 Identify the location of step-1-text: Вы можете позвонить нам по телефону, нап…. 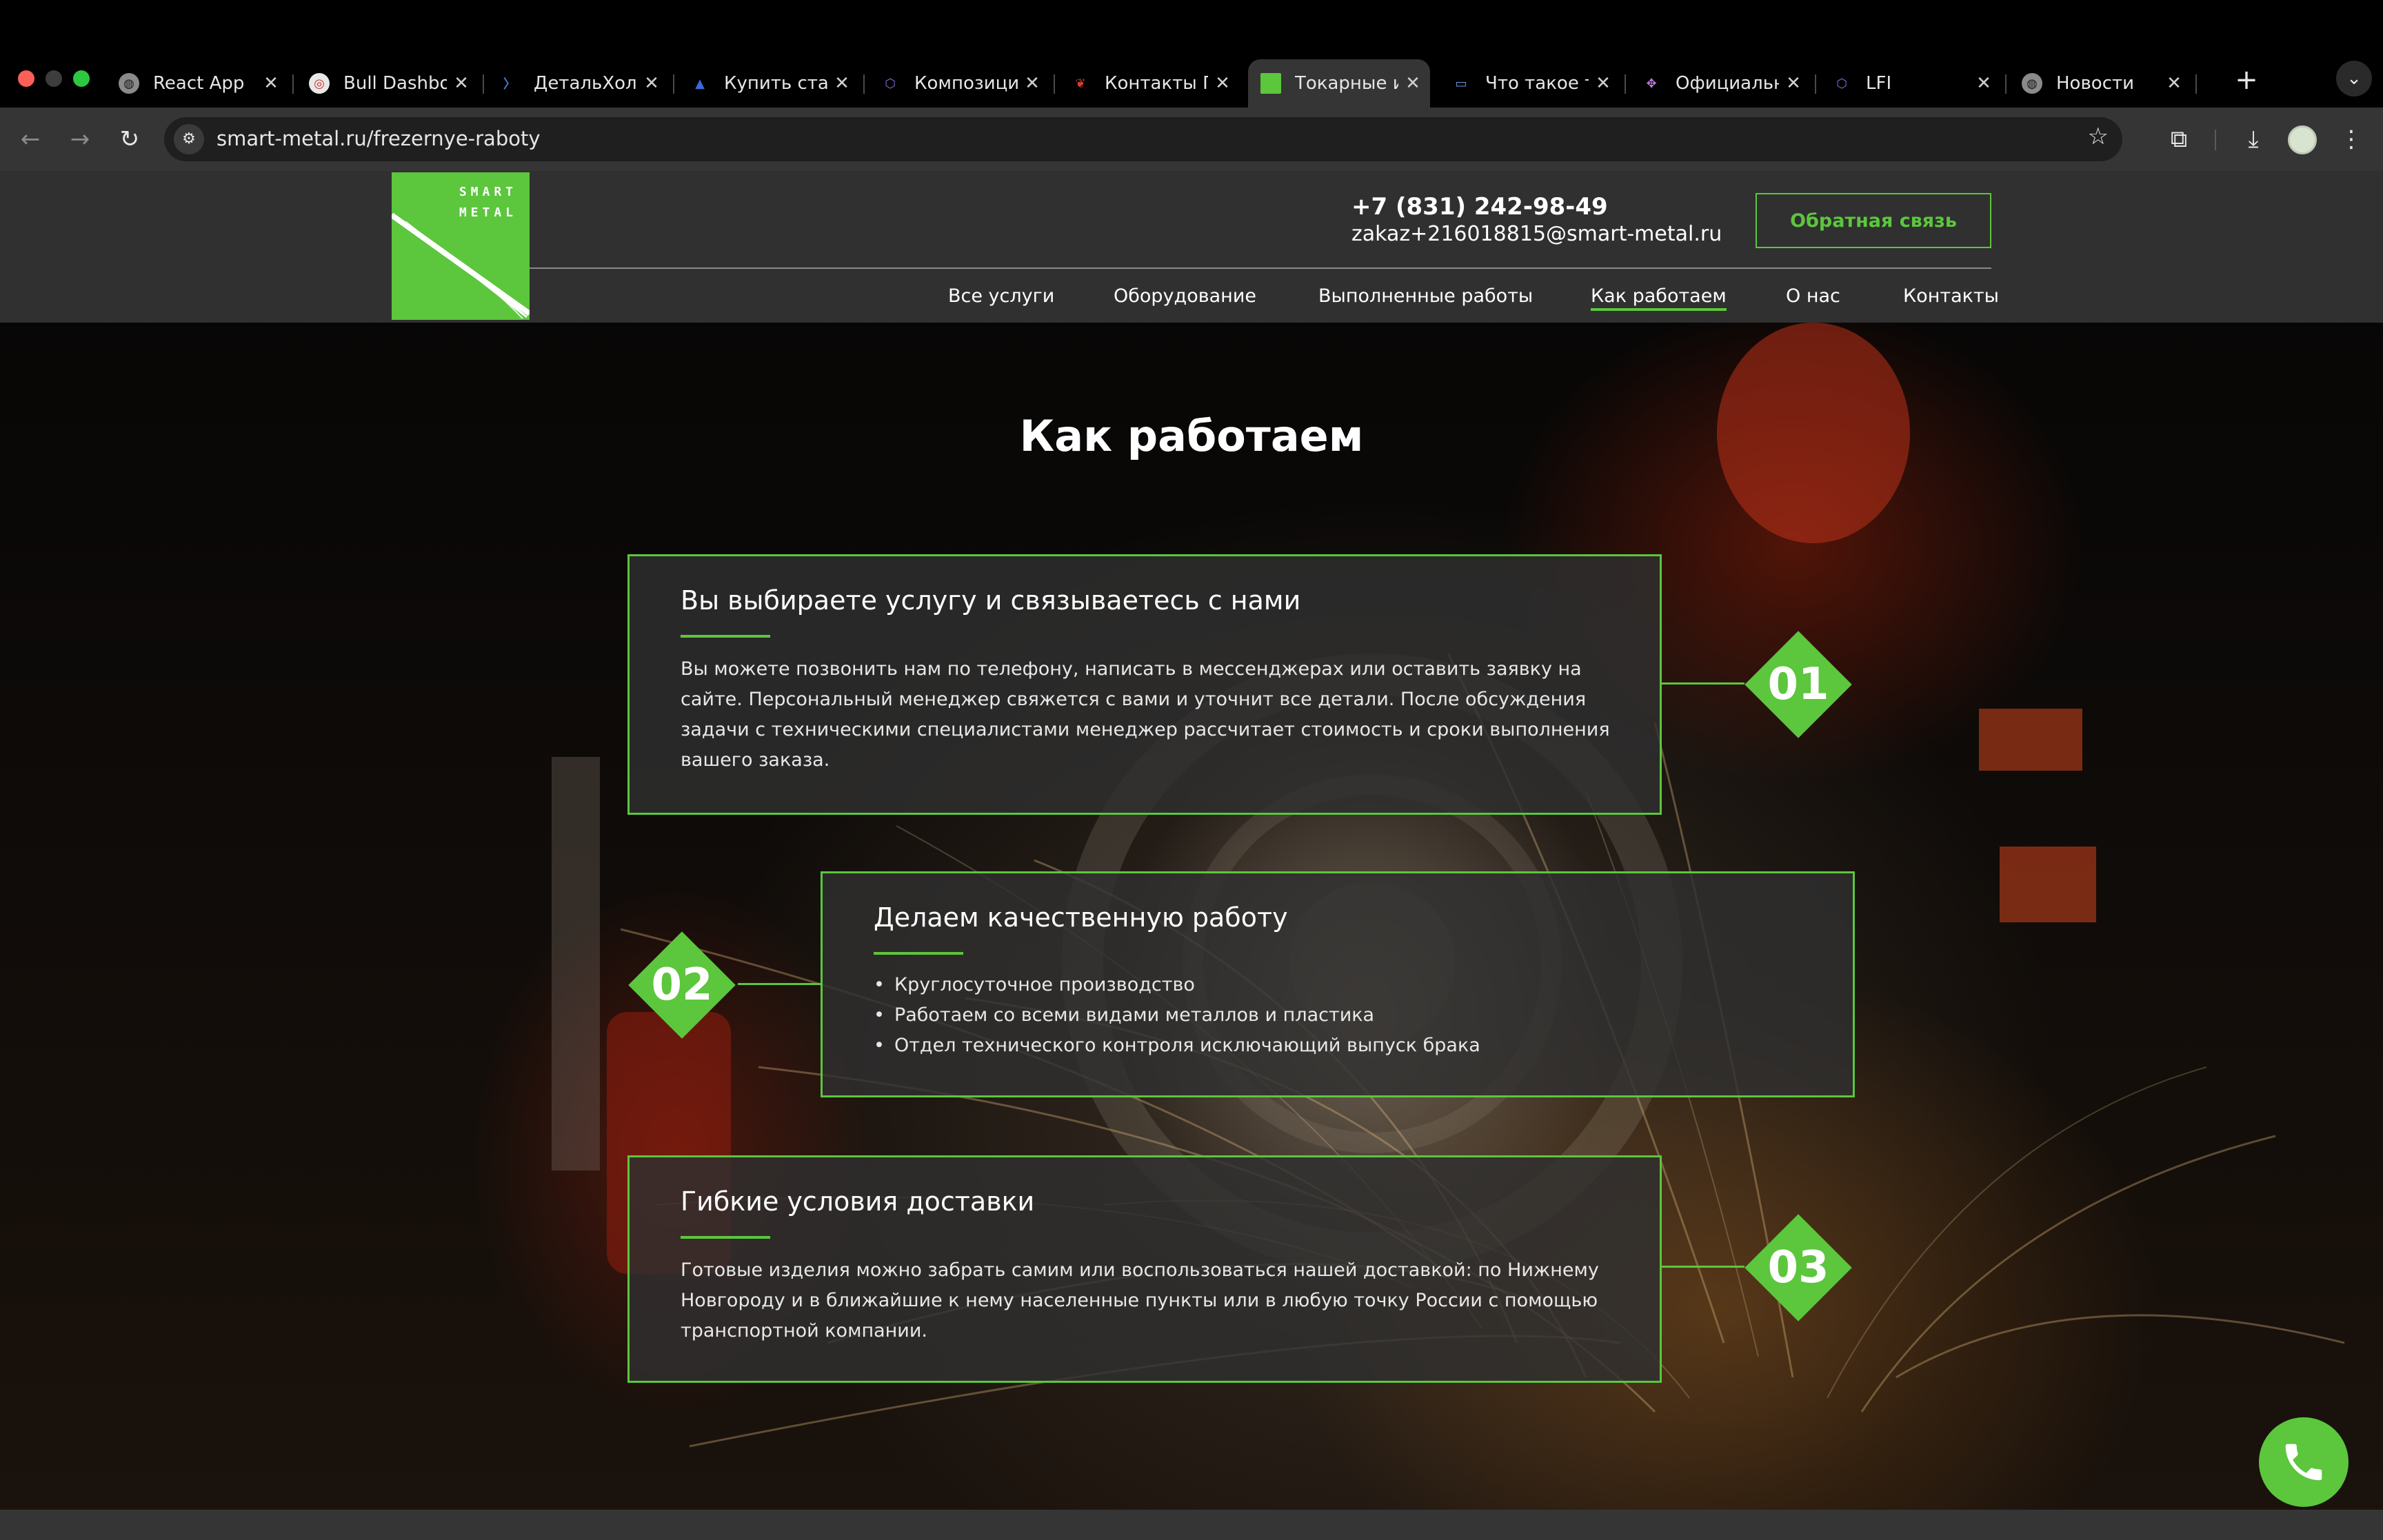
(1145, 715).